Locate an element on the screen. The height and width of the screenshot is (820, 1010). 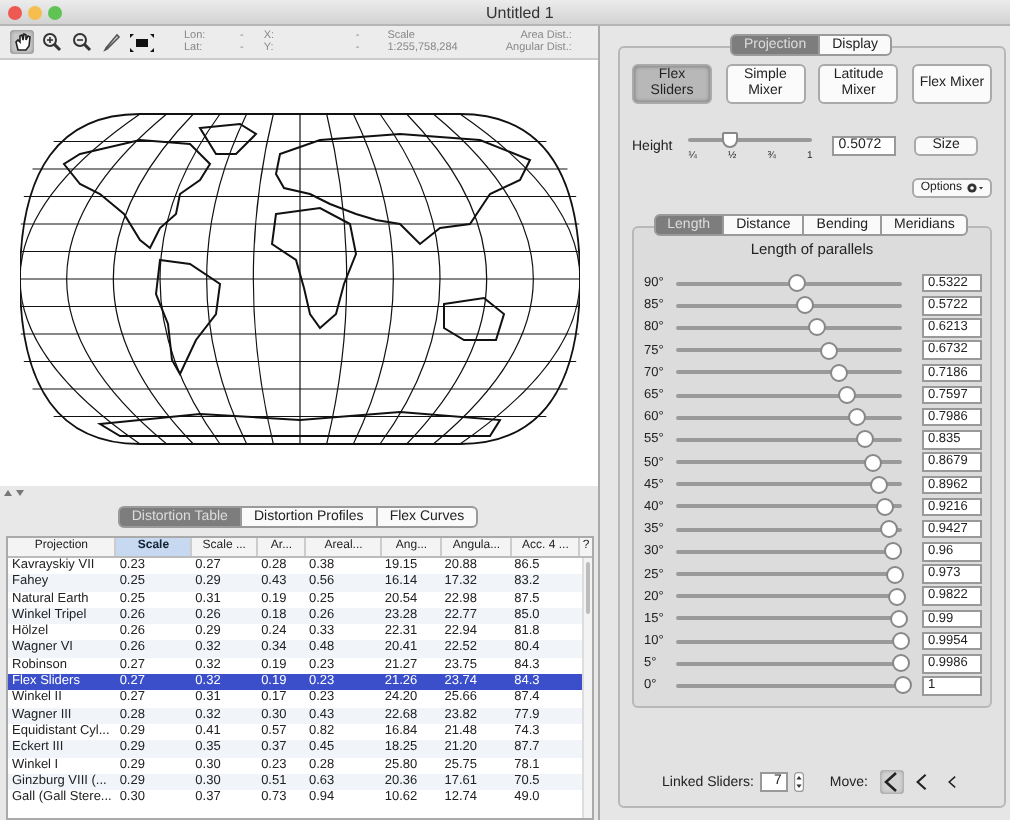
fit-button is located at coordinates (142, 42).